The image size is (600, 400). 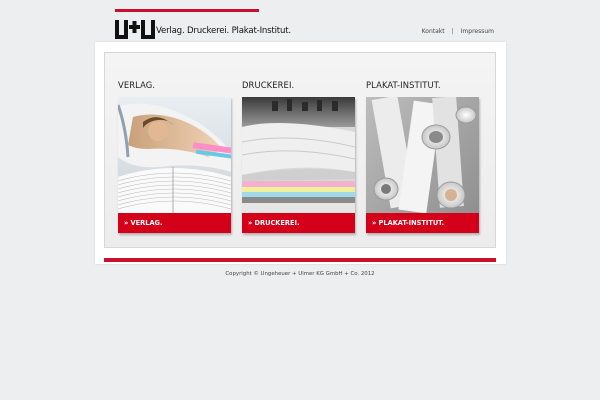 I want to click on logo-red-bar, so click(x=187, y=10).